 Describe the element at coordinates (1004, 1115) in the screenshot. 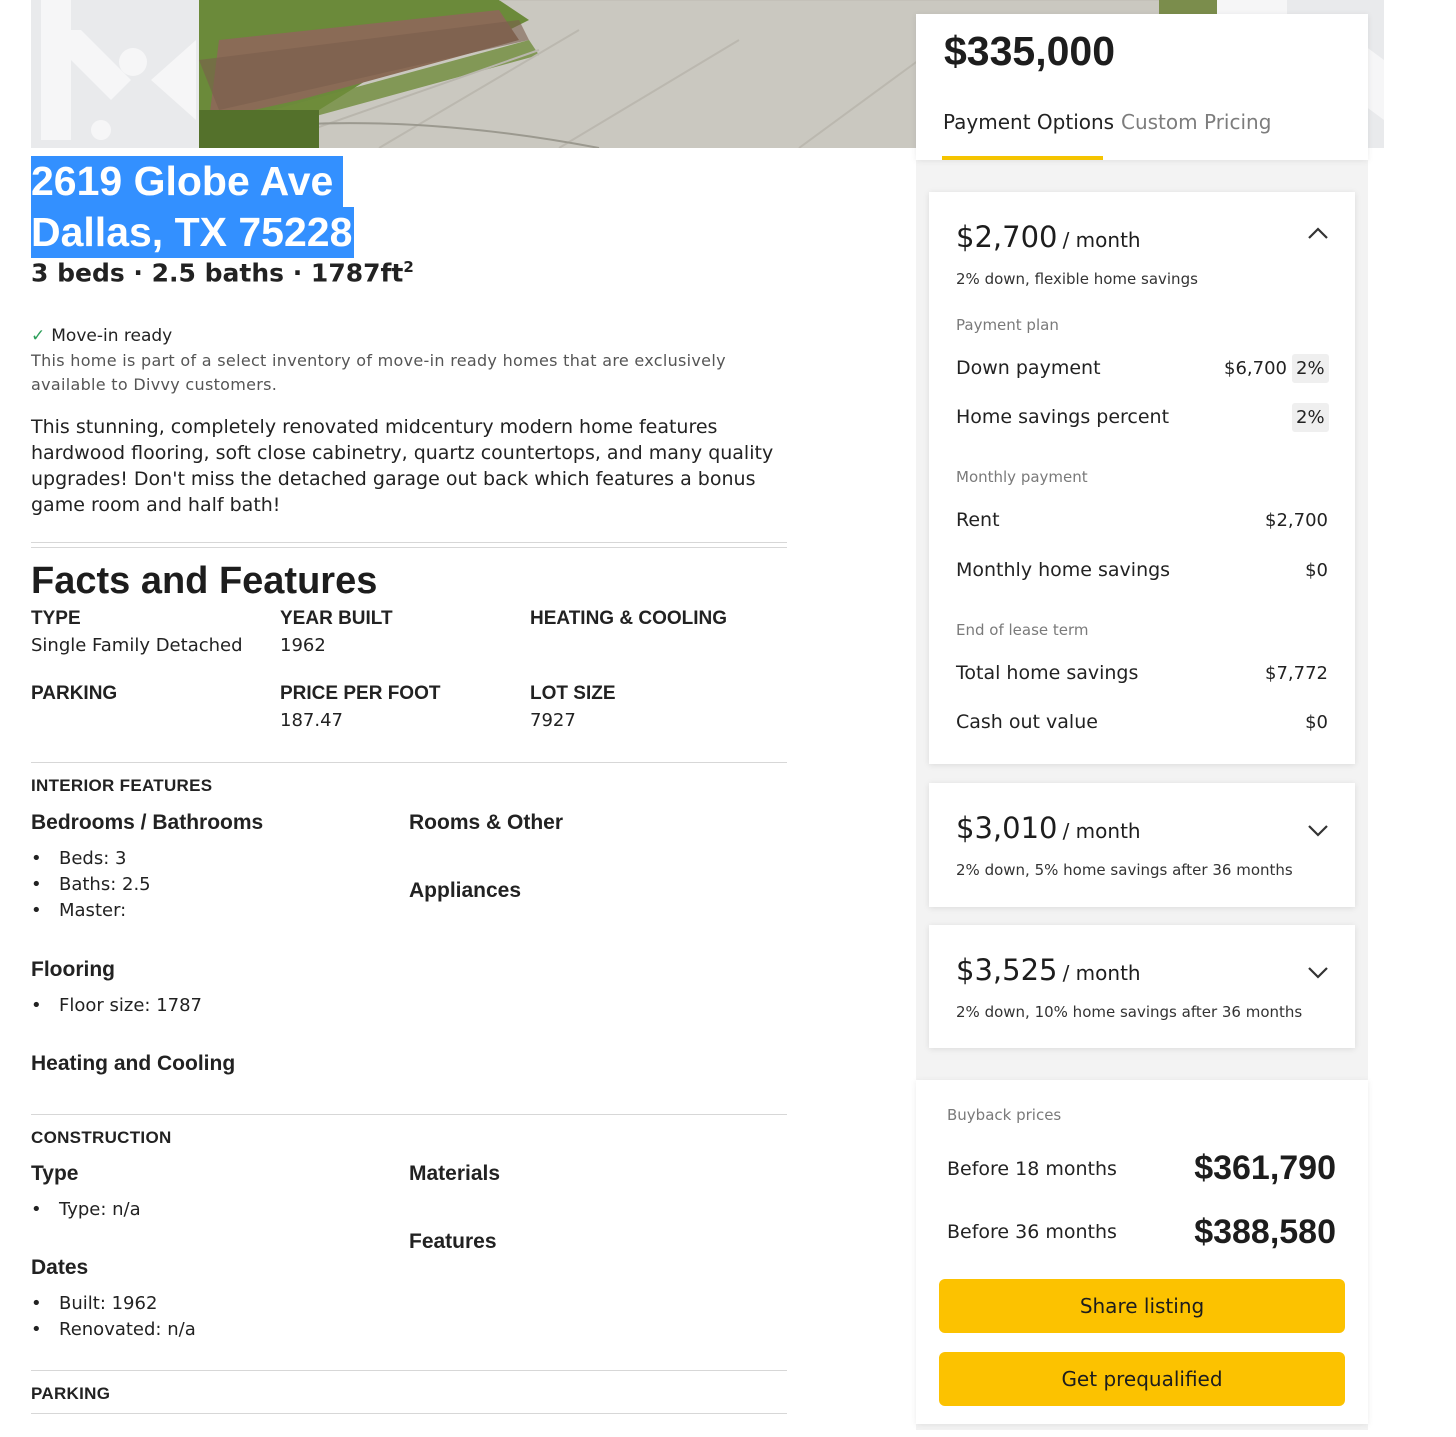

I see `buyback-label: Buyback prices` at that location.